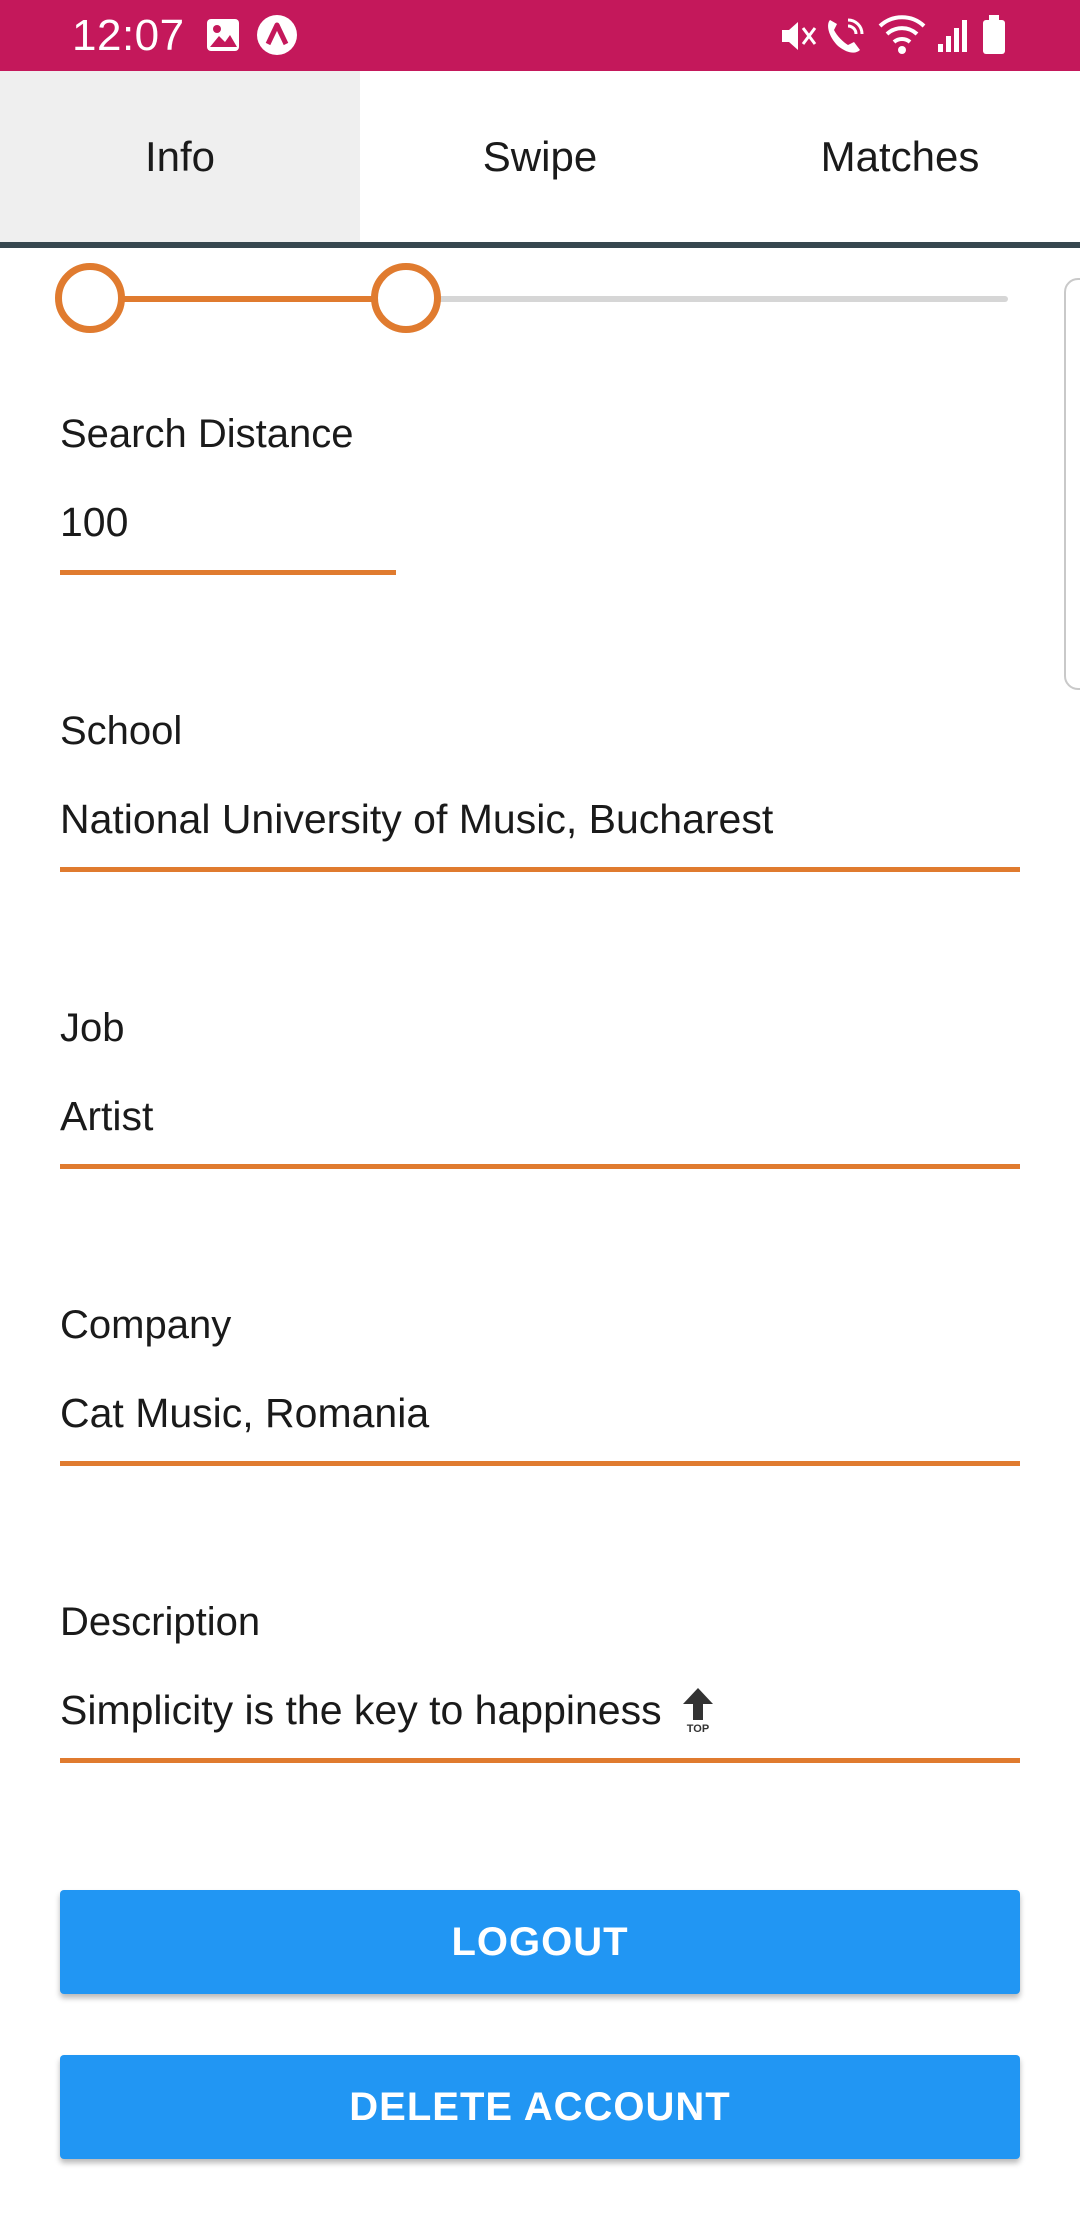 The width and height of the screenshot is (1080, 2220). What do you see at coordinates (228, 572) in the screenshot?
I see `search-distance-underline` at bounding box center [228, 572].